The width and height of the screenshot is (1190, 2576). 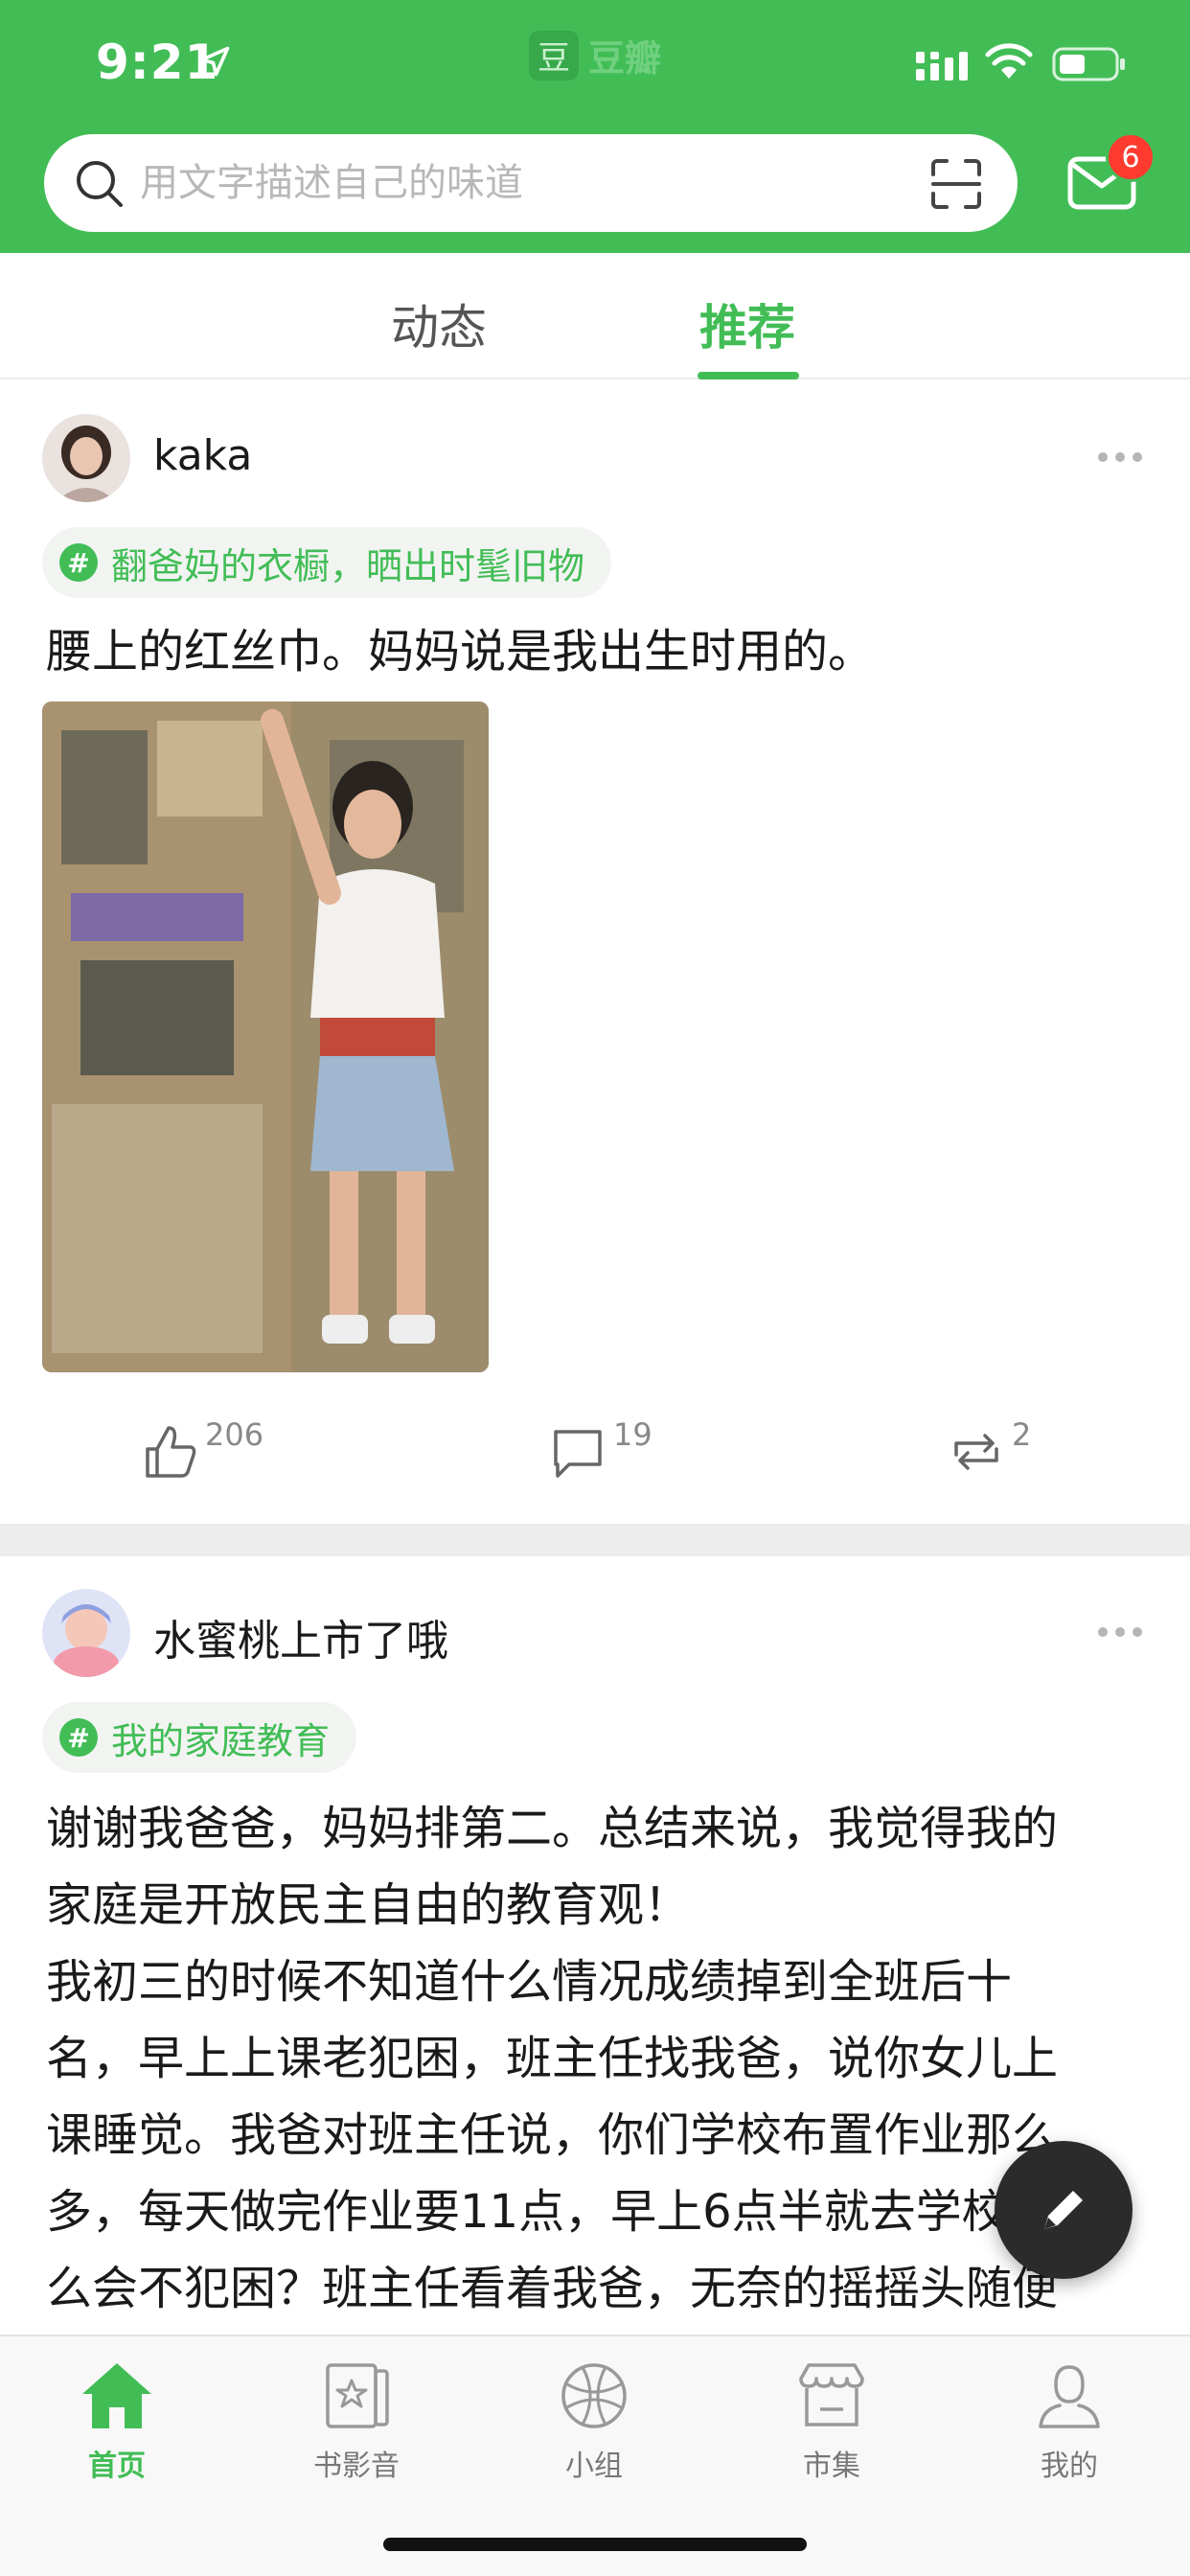 I want to click on battery-icon, so click(x=1089, y=64).